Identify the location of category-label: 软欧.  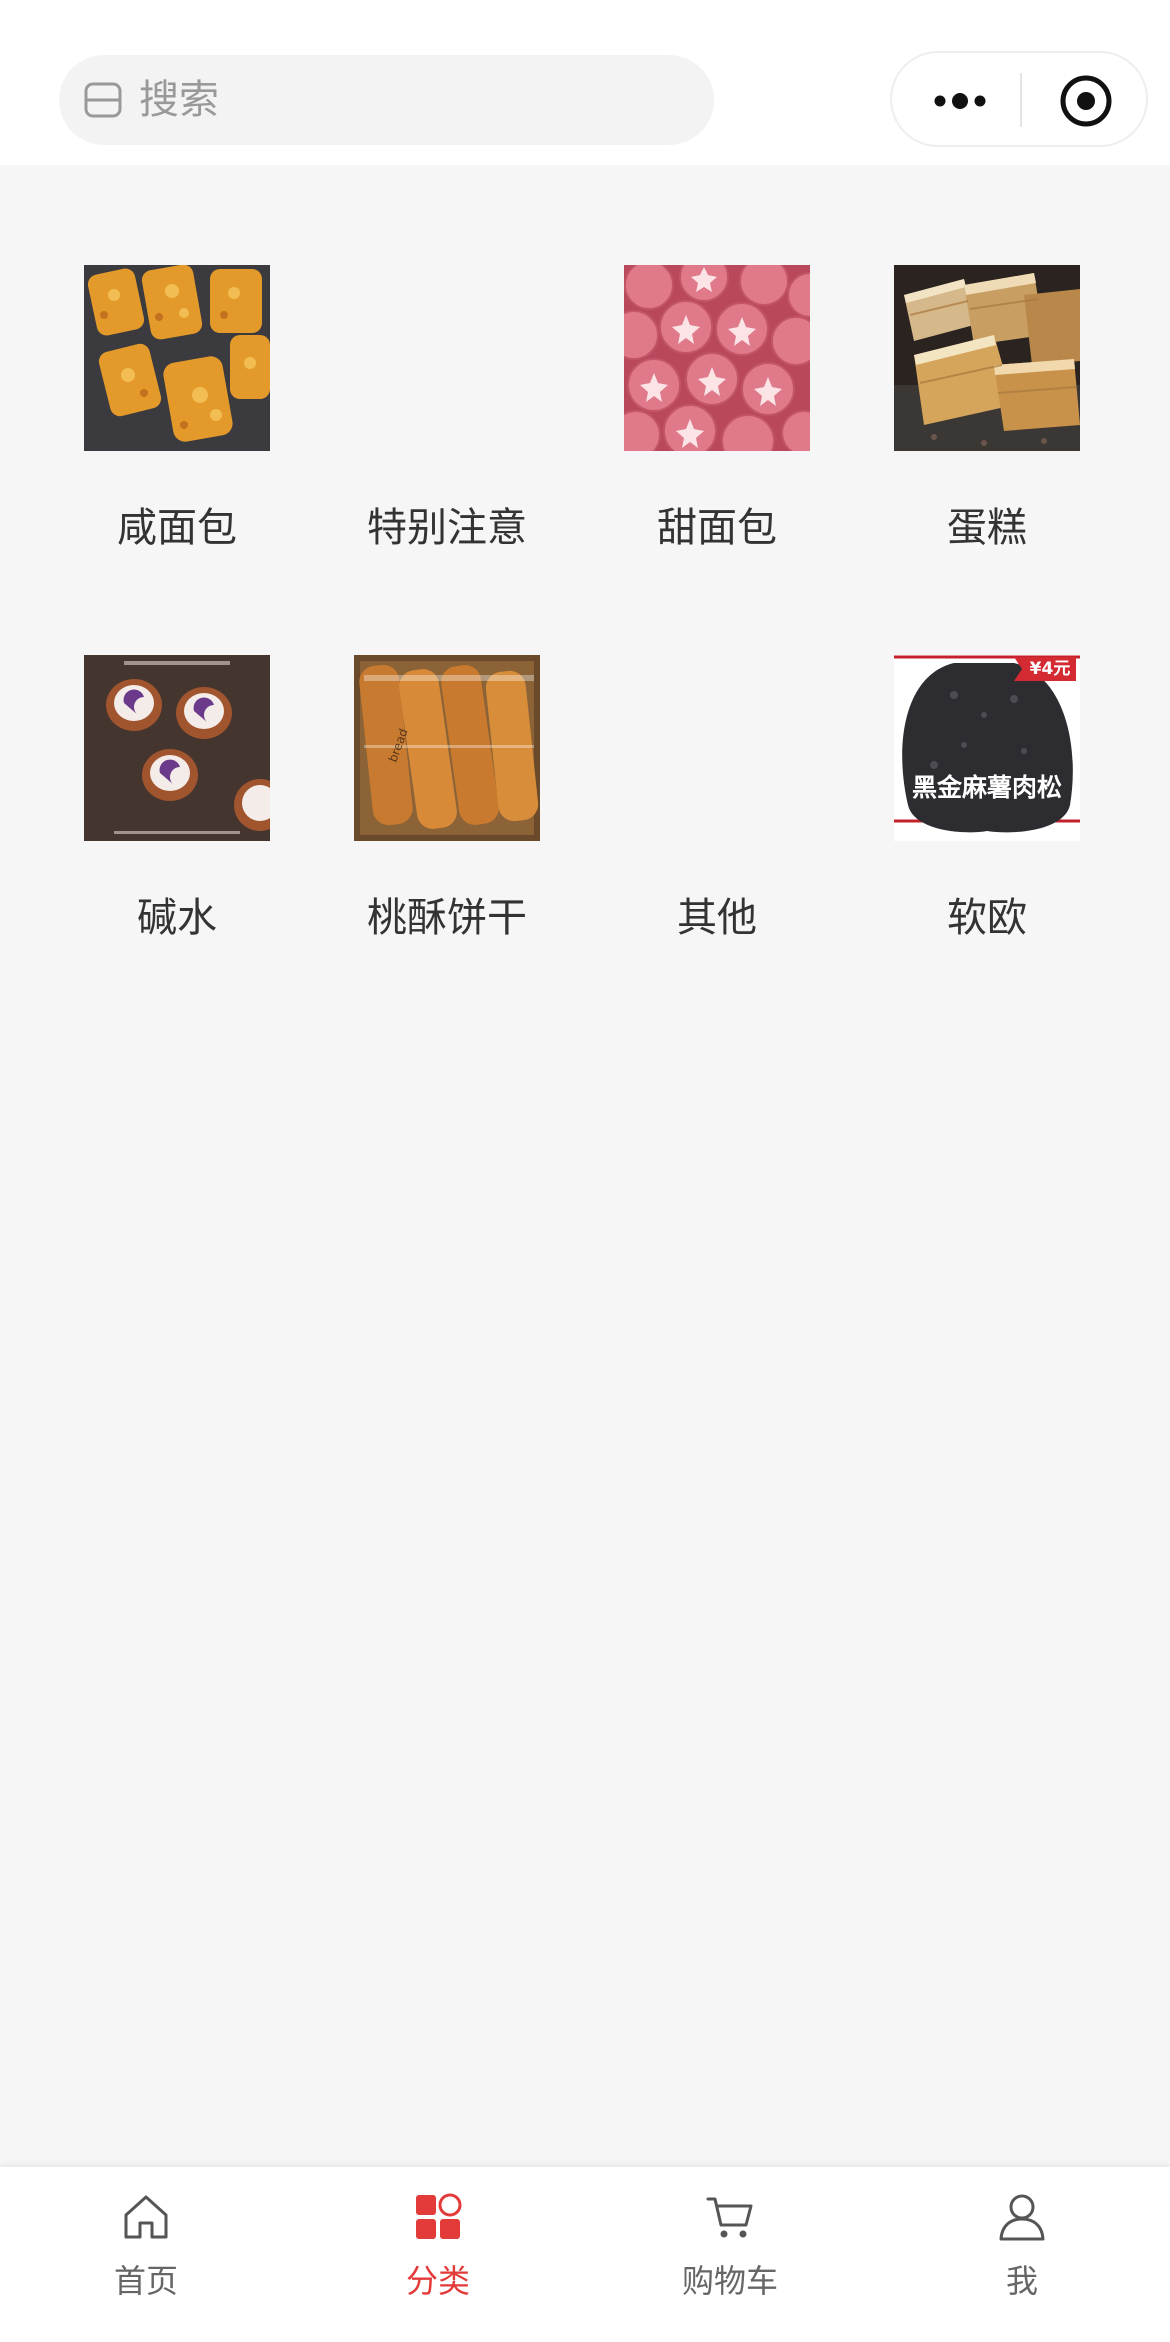
(987, 918).